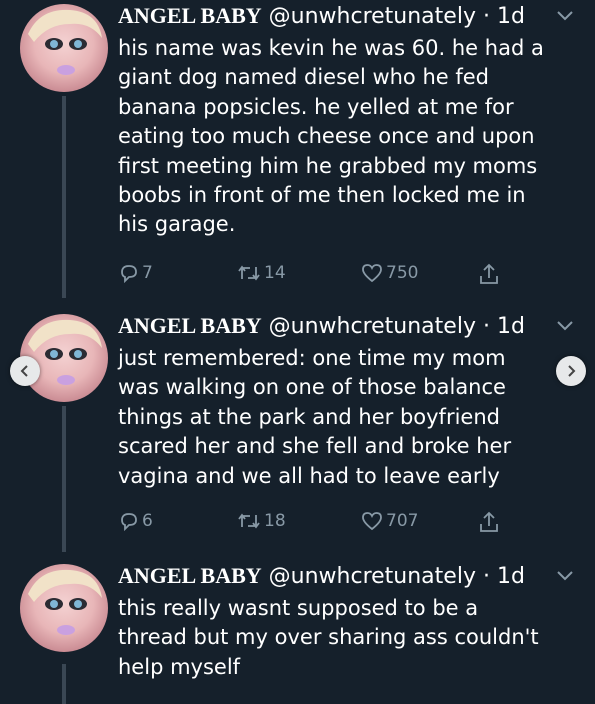  Describe the element at coordinates (147, 273) in the screenshot. I see `reply-count: 7` at that location.